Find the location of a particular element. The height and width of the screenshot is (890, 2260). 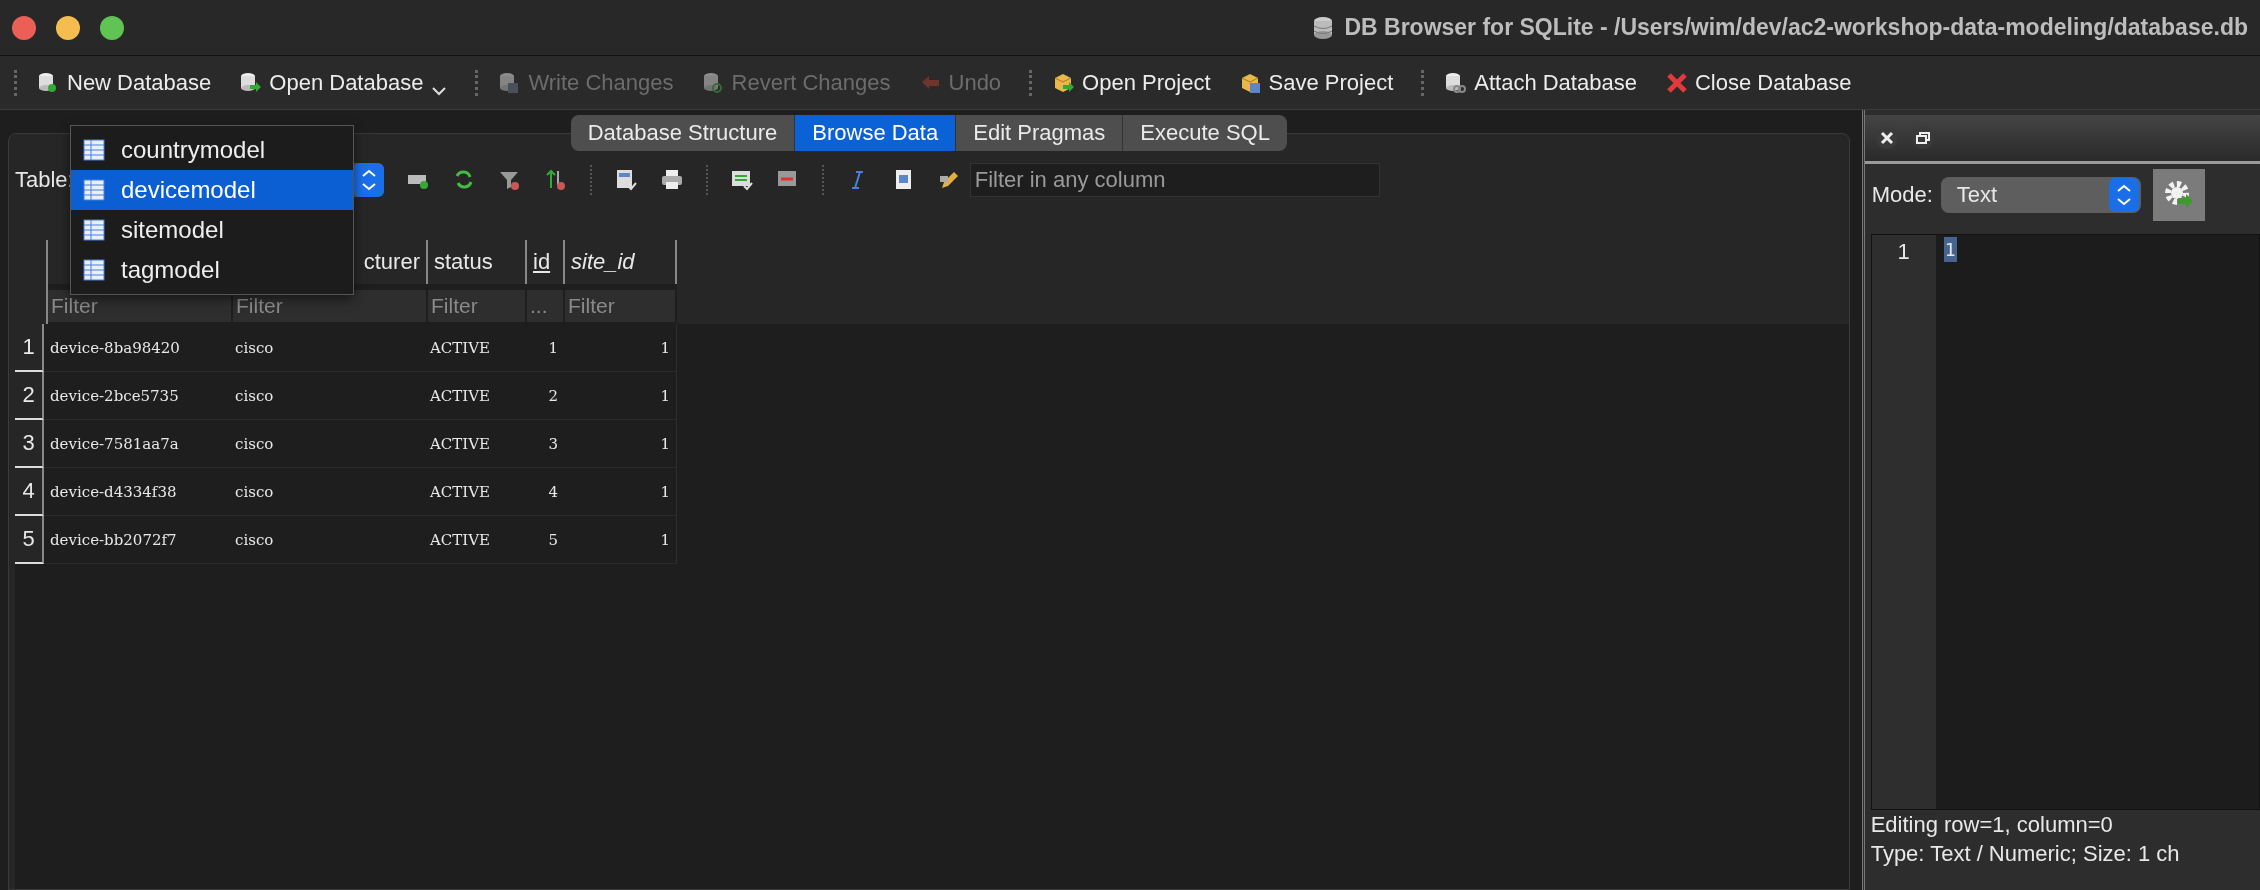

column-header: id is located at coordinates (546, 262).